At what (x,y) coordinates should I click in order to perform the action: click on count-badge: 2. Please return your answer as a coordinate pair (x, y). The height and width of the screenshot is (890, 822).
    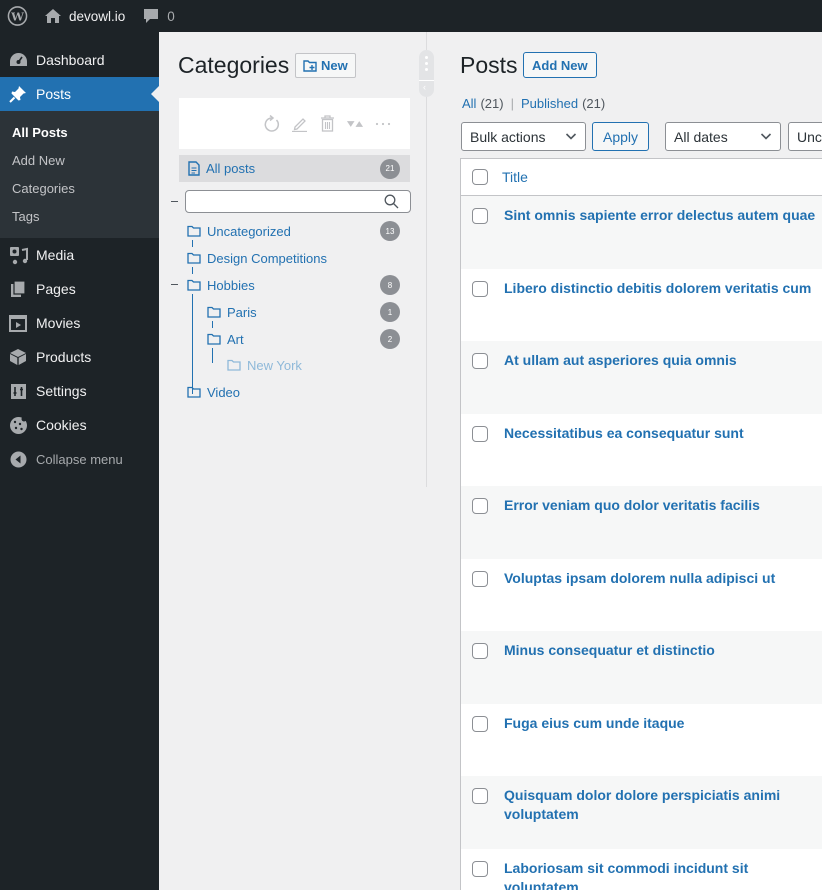
    Looking at the image, I should click on (390, 339).